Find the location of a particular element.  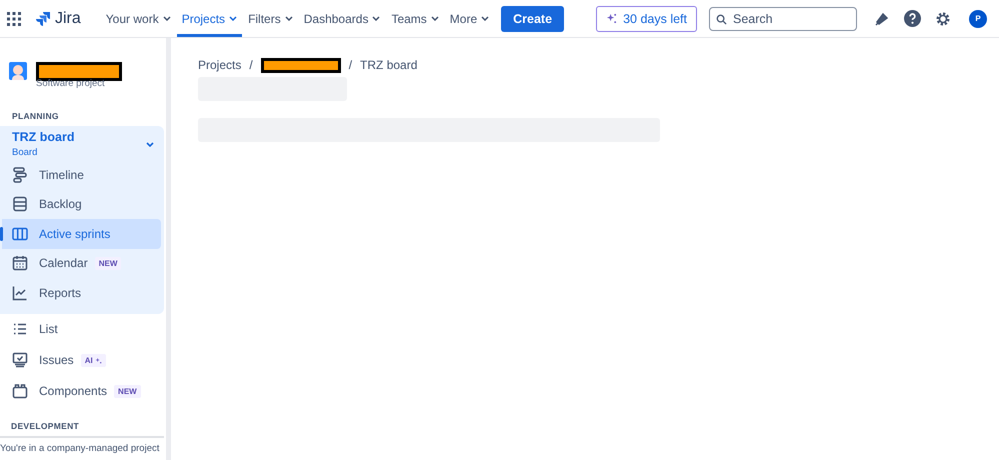

nav-tab: Dashboards is located at coordinates (342, 18).